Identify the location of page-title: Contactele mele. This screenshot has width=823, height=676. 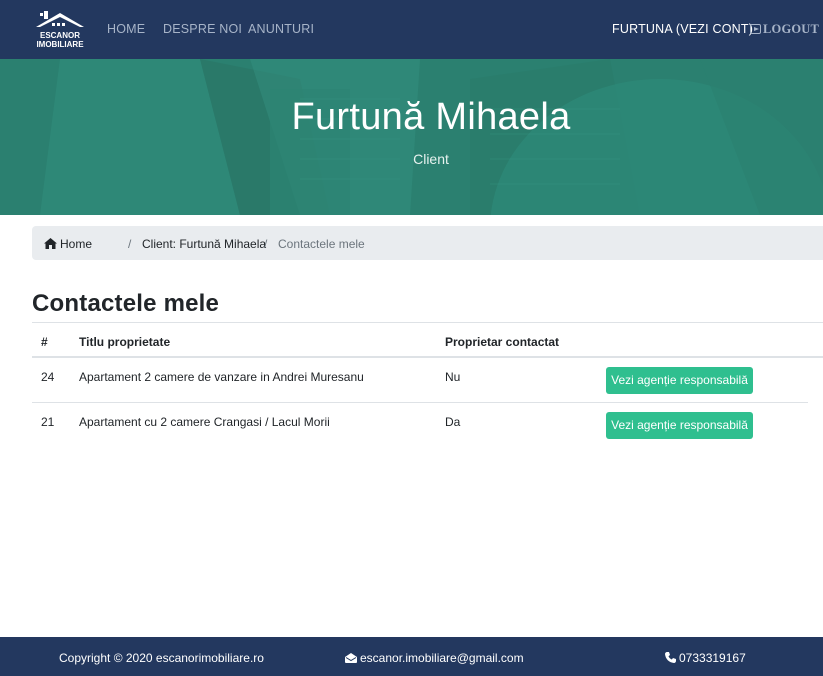
(126, 303).